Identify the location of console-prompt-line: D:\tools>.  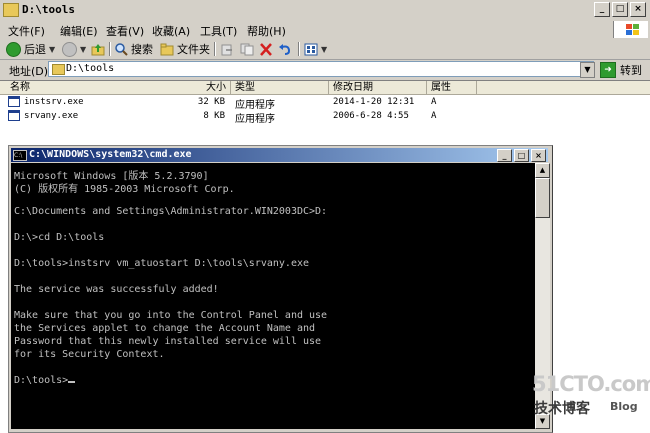
(45, 380).